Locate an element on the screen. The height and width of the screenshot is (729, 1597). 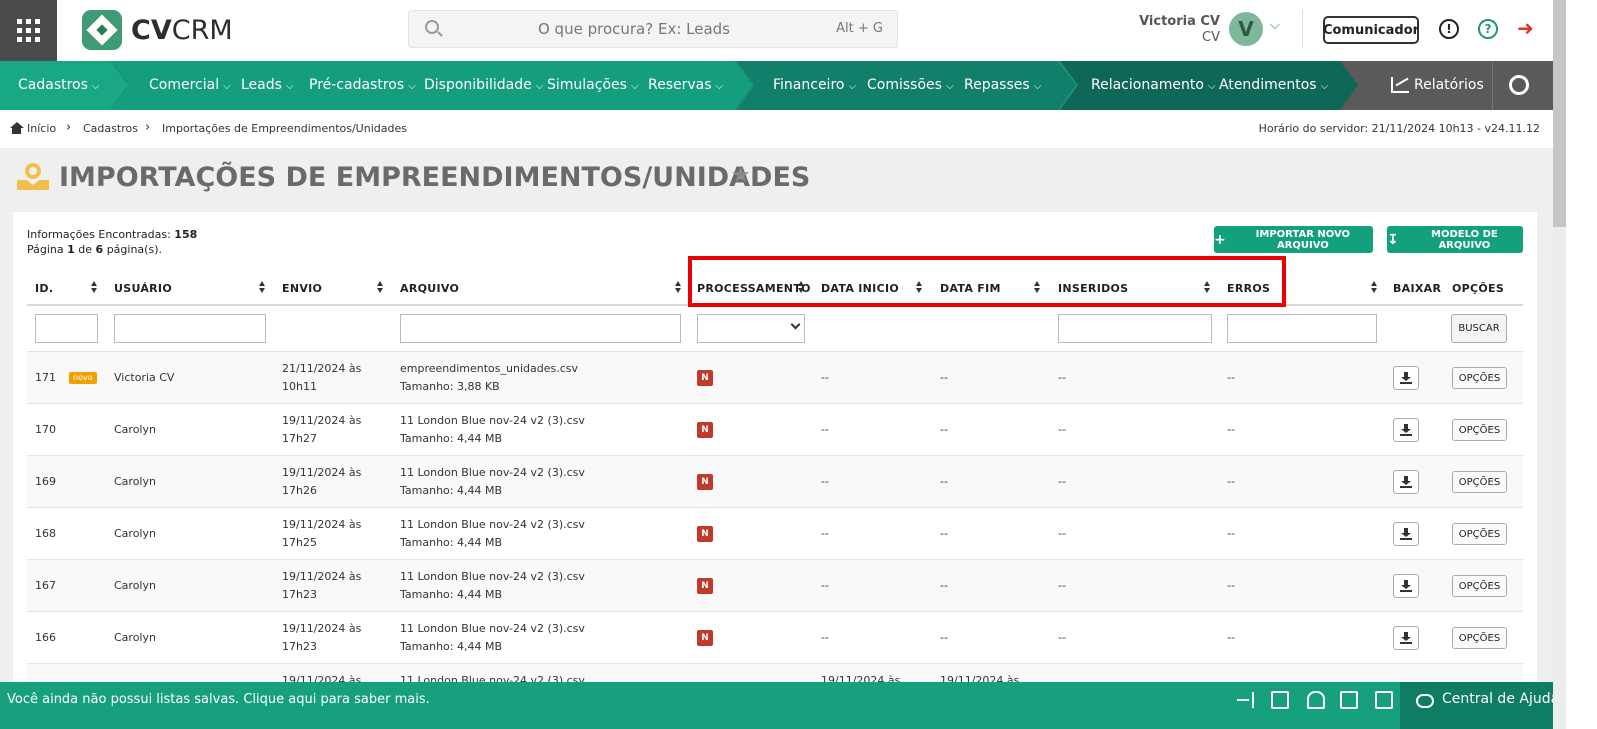
nav-item-financeiro: Financeiro ⌵ is located at coordinates (814, 85).